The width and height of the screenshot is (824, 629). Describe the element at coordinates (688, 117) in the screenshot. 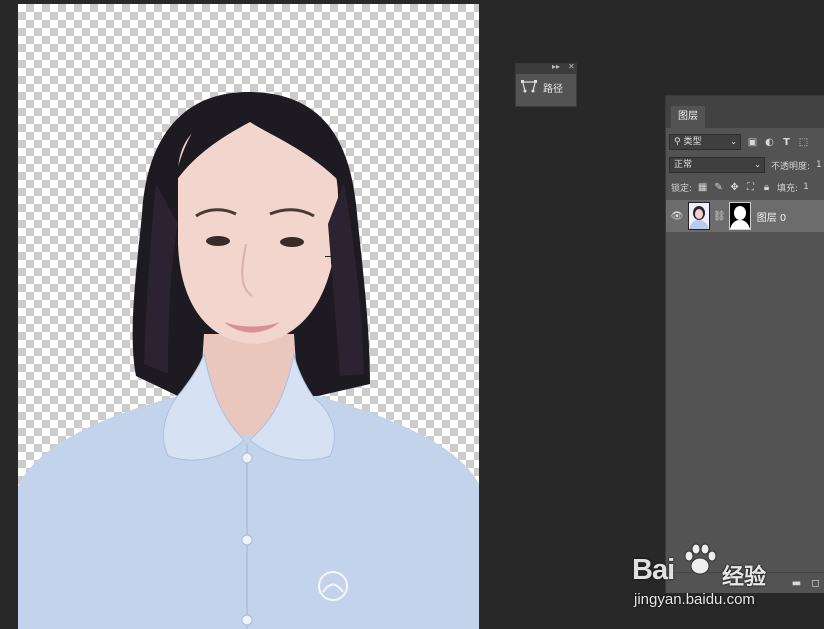

I see `tab-layers: 图层` at that location.